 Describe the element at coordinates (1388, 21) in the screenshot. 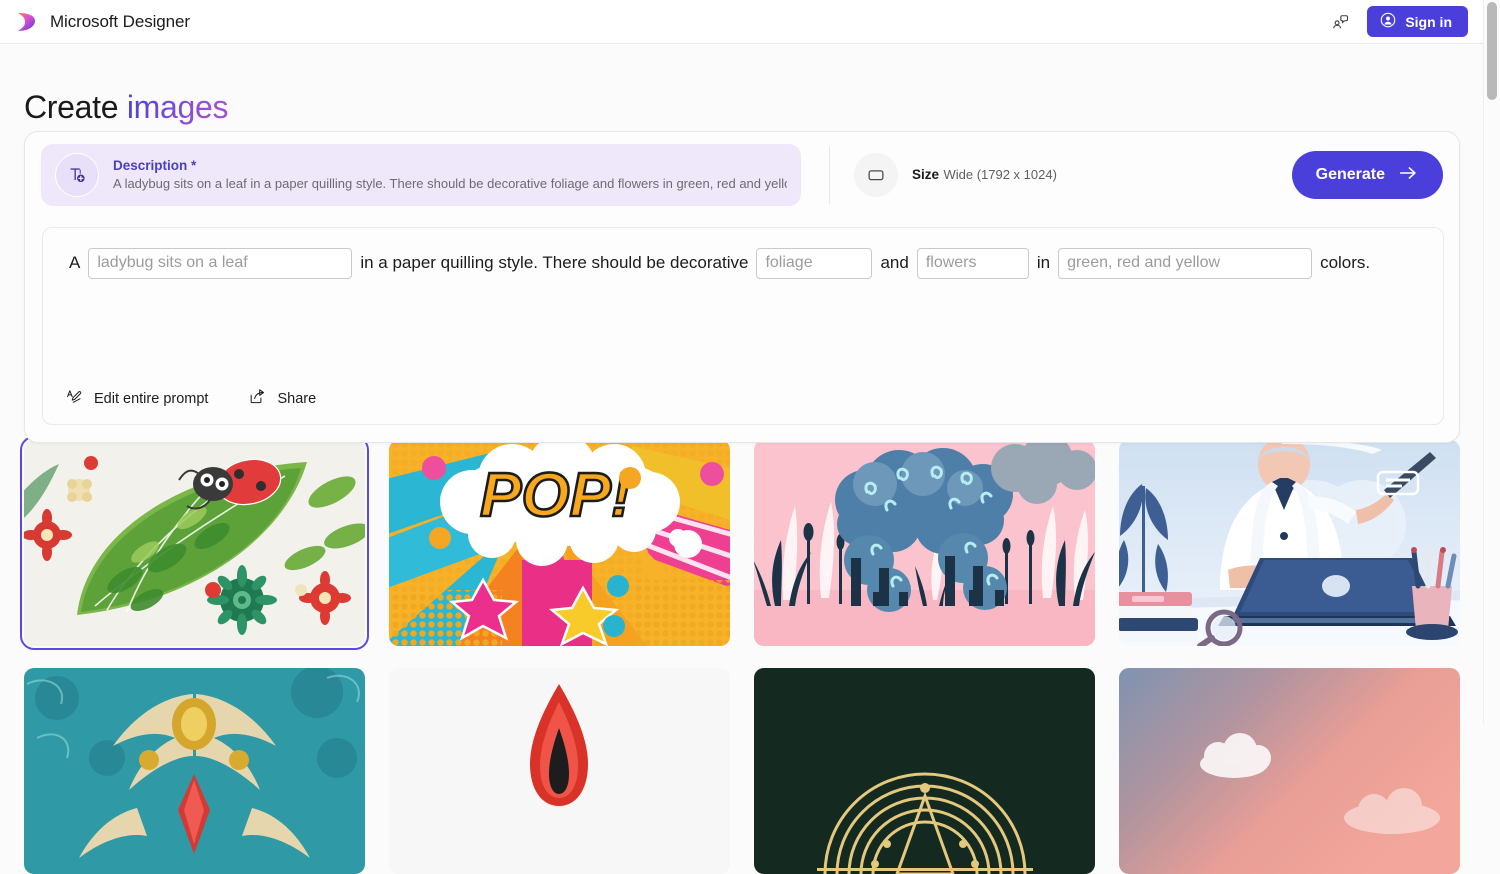

I see `person-circle-icon` at that location.